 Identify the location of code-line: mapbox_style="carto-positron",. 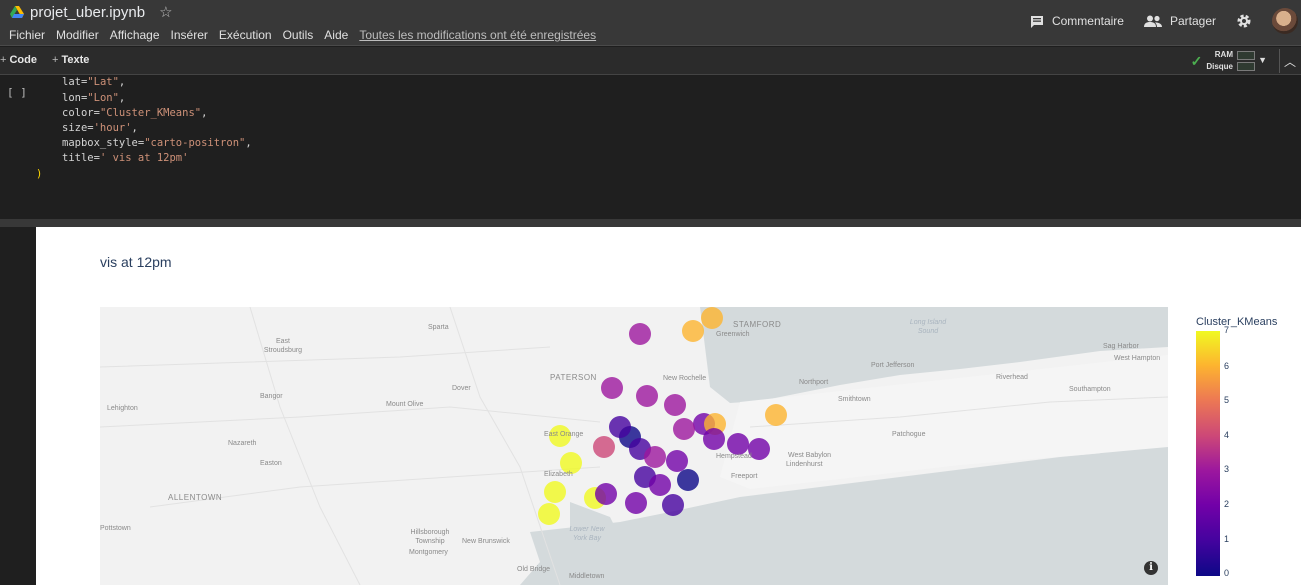
(157, 143).